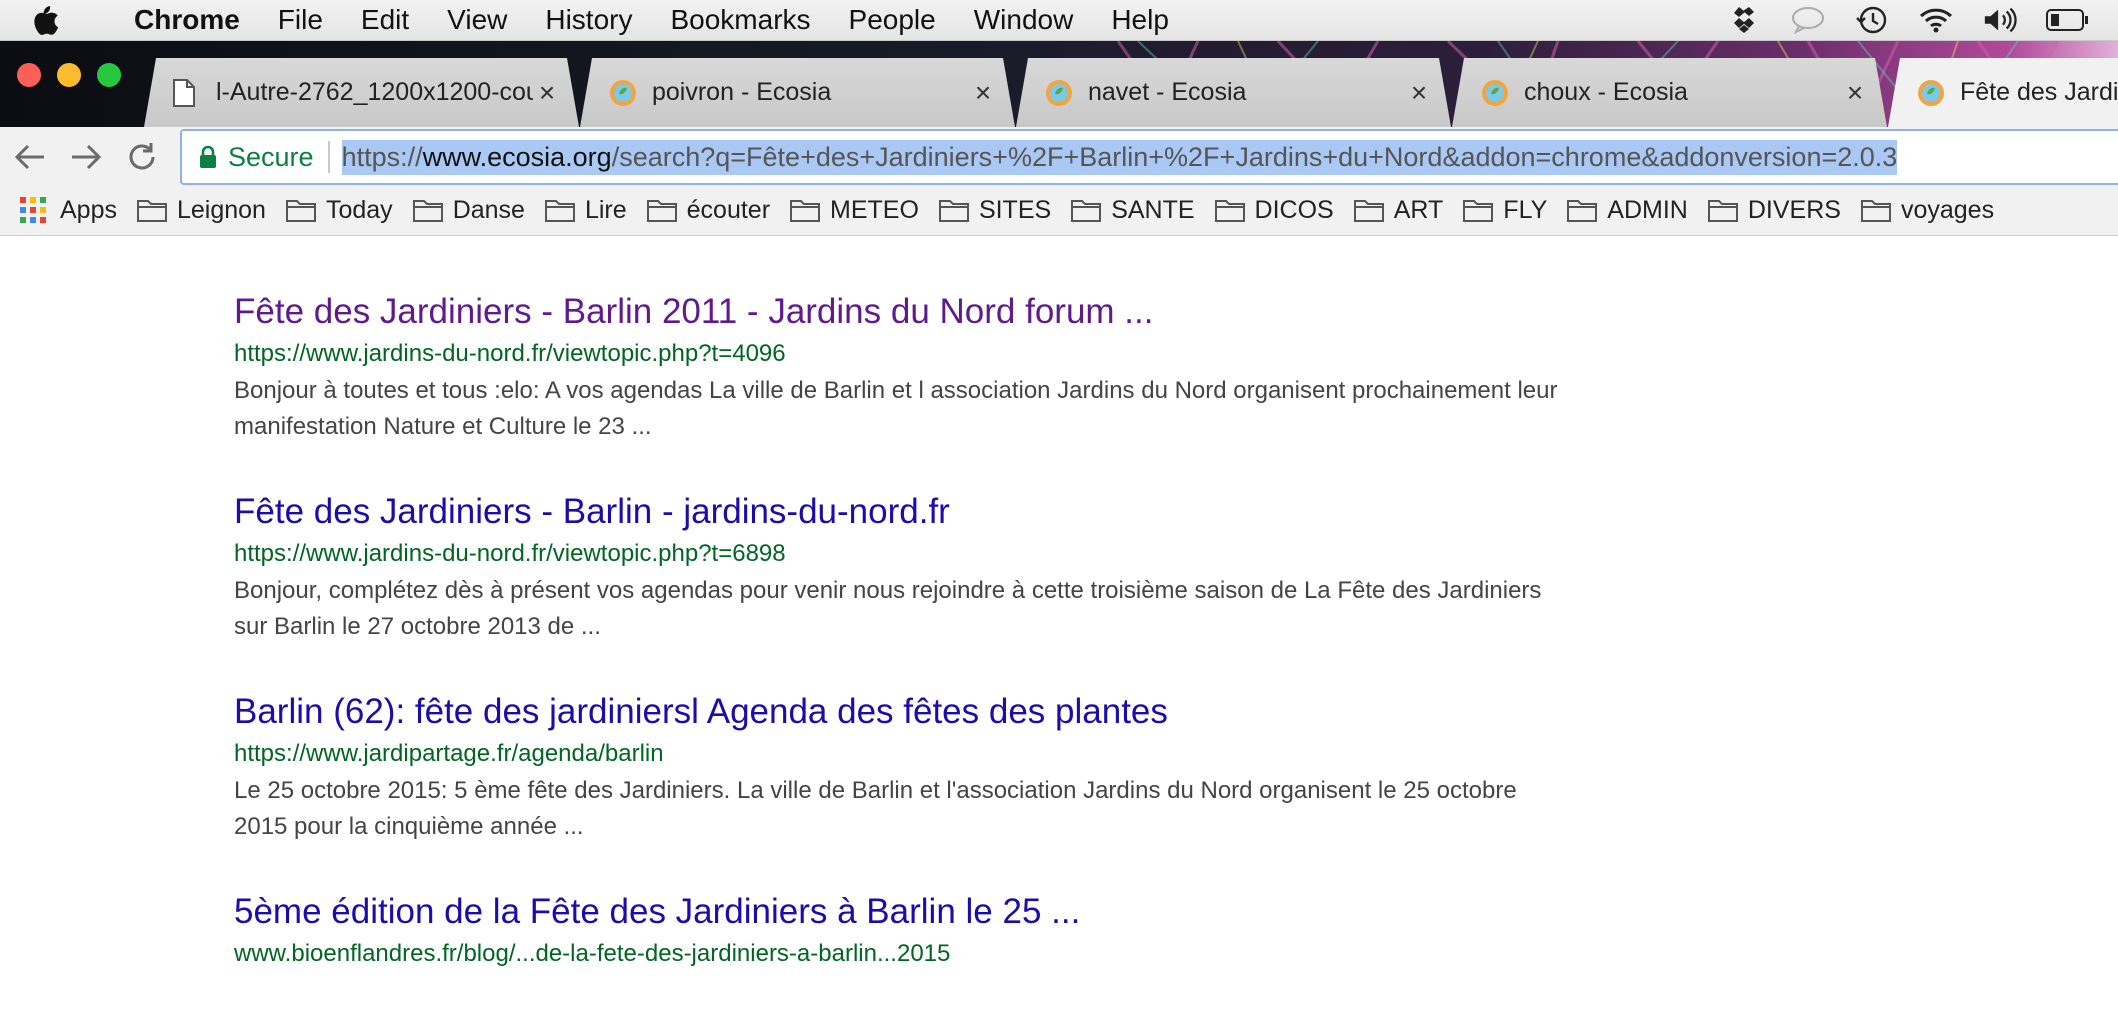 The height and width of the screenshot is (1016, 2118). Describe the element at coordinates (1505, 210) in the screenshot. I see `bookmark-folder-fly: FLY` at that location.